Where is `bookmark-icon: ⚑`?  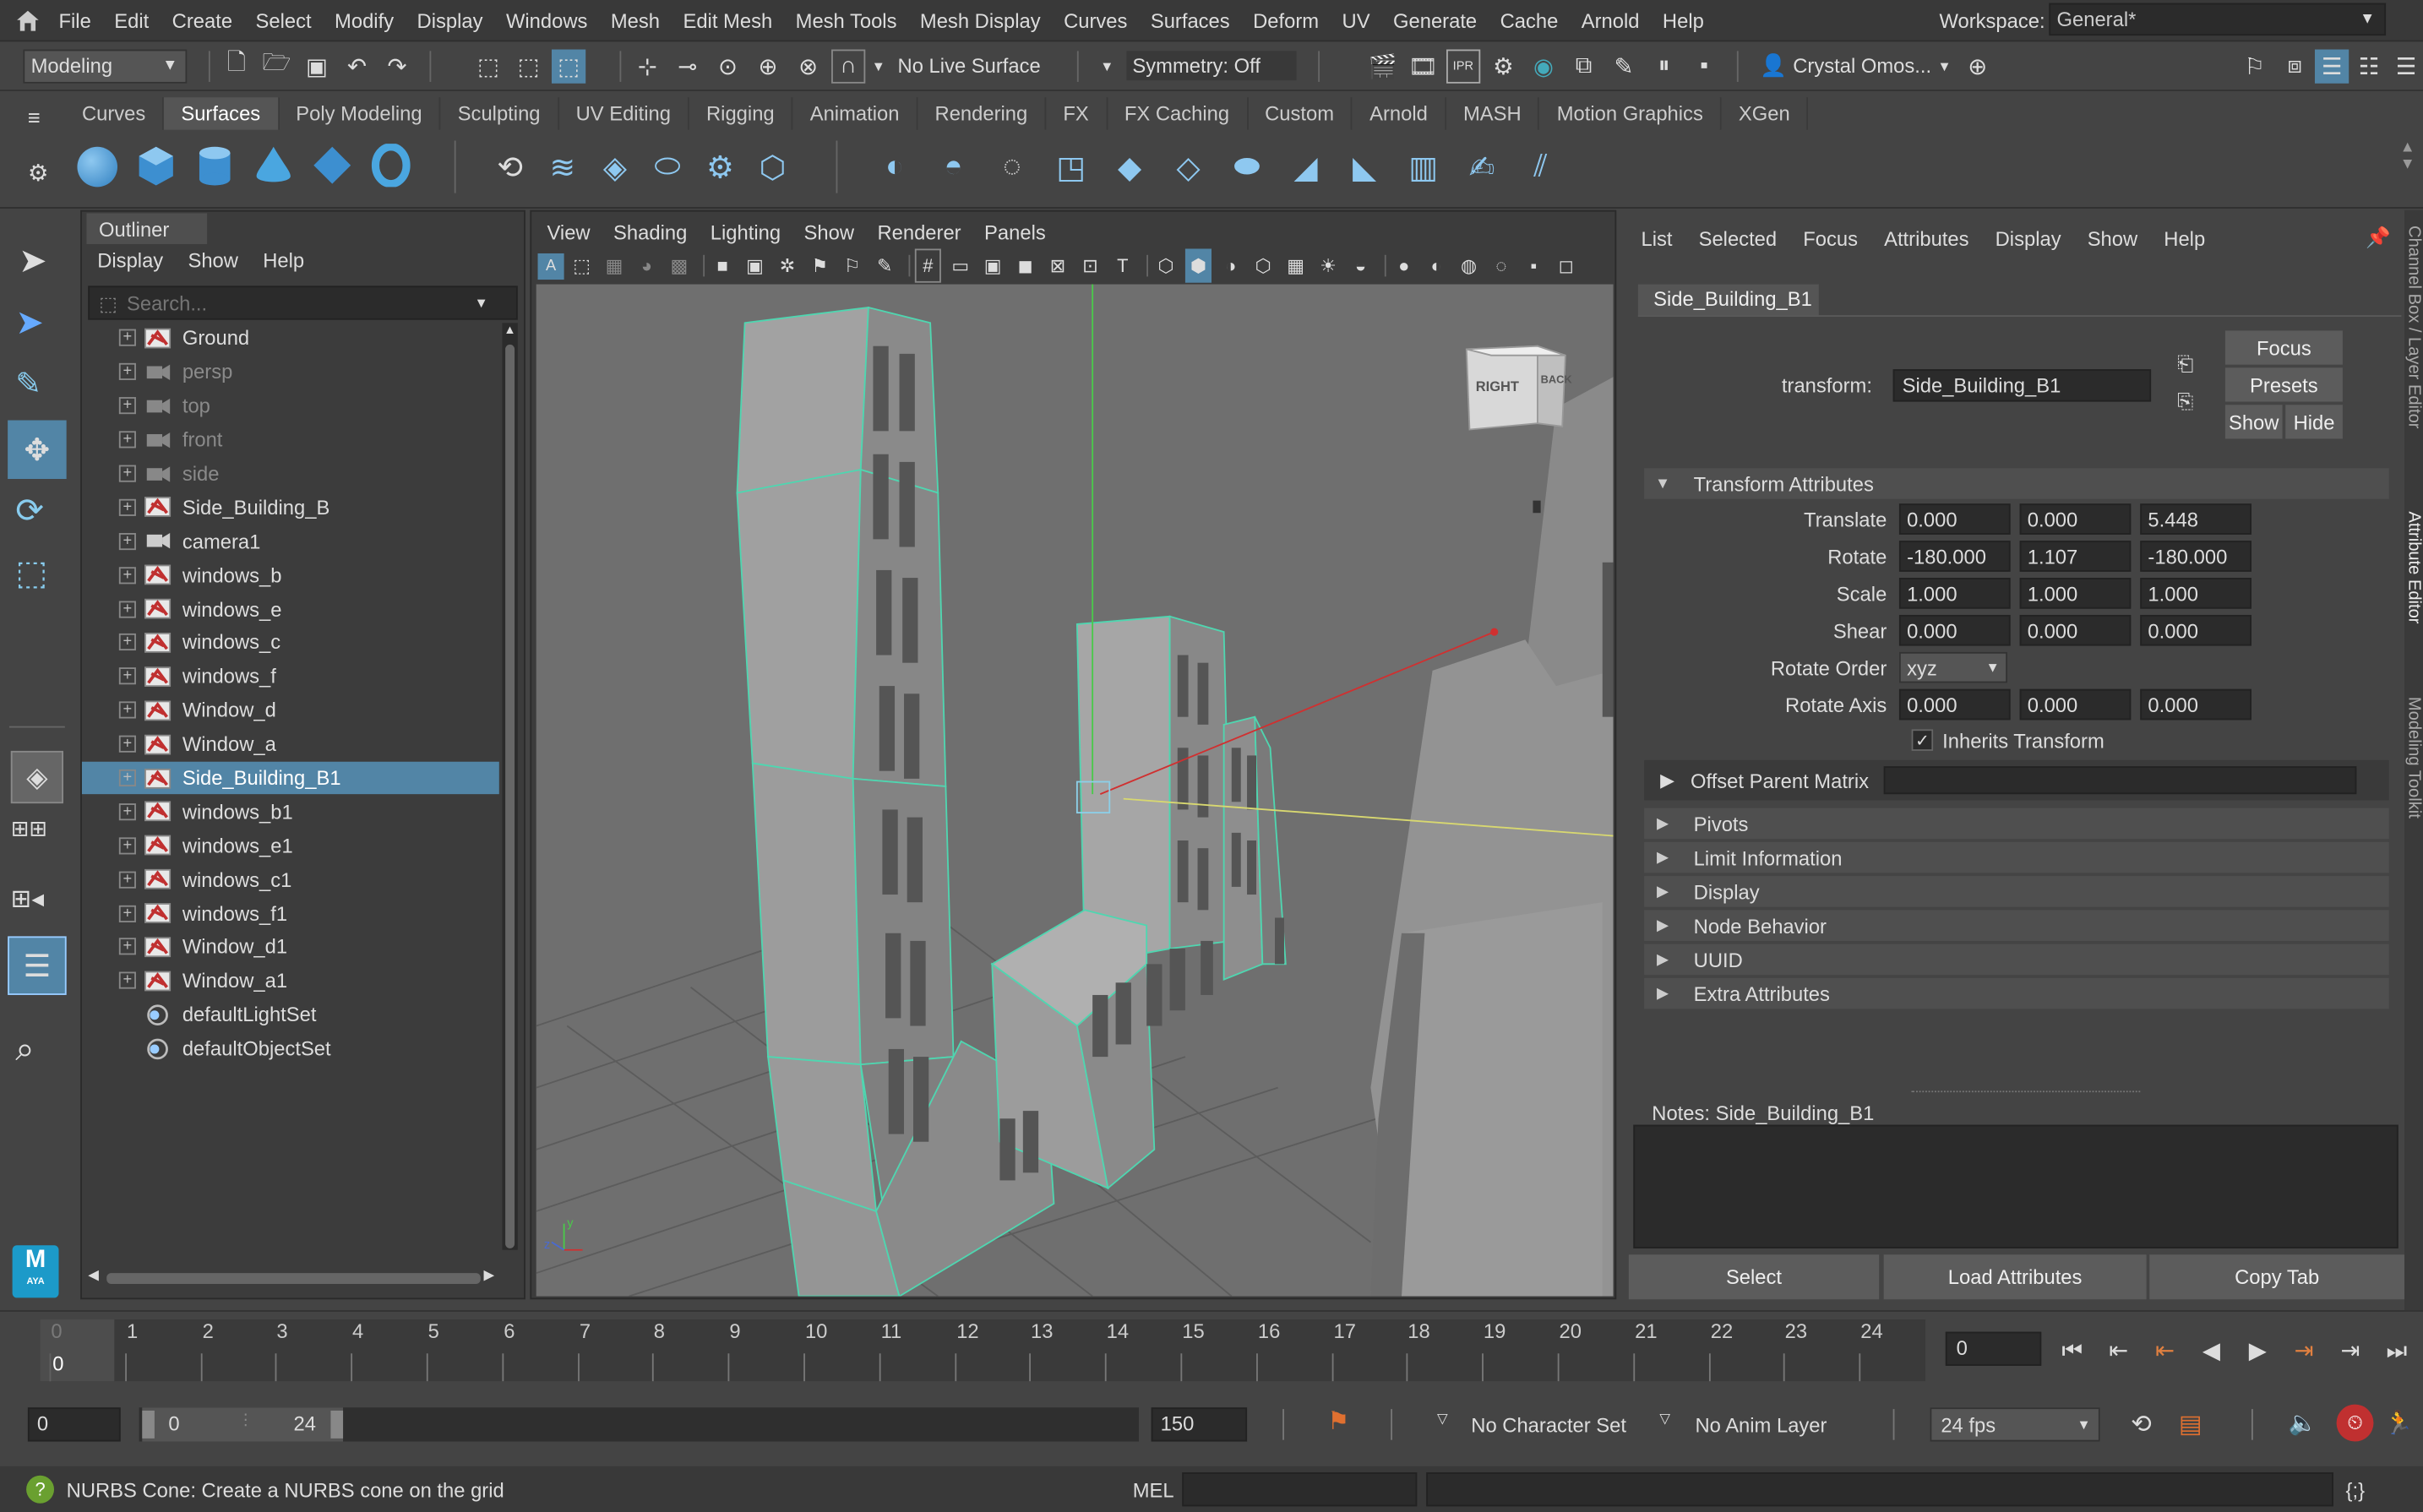
bookmark-icon: ⚑ is located at coordinates (1338, 1422).